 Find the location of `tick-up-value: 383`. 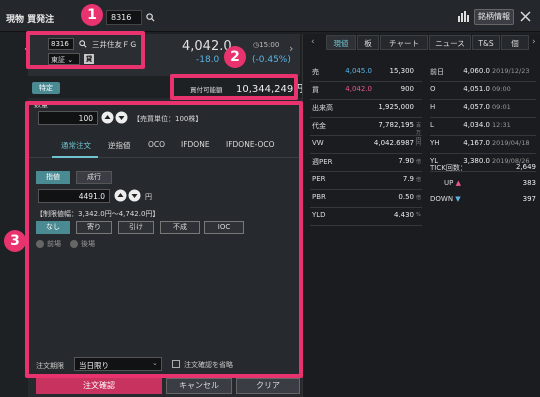

tick-up-value: 383 is located at coordinates (529, 183).